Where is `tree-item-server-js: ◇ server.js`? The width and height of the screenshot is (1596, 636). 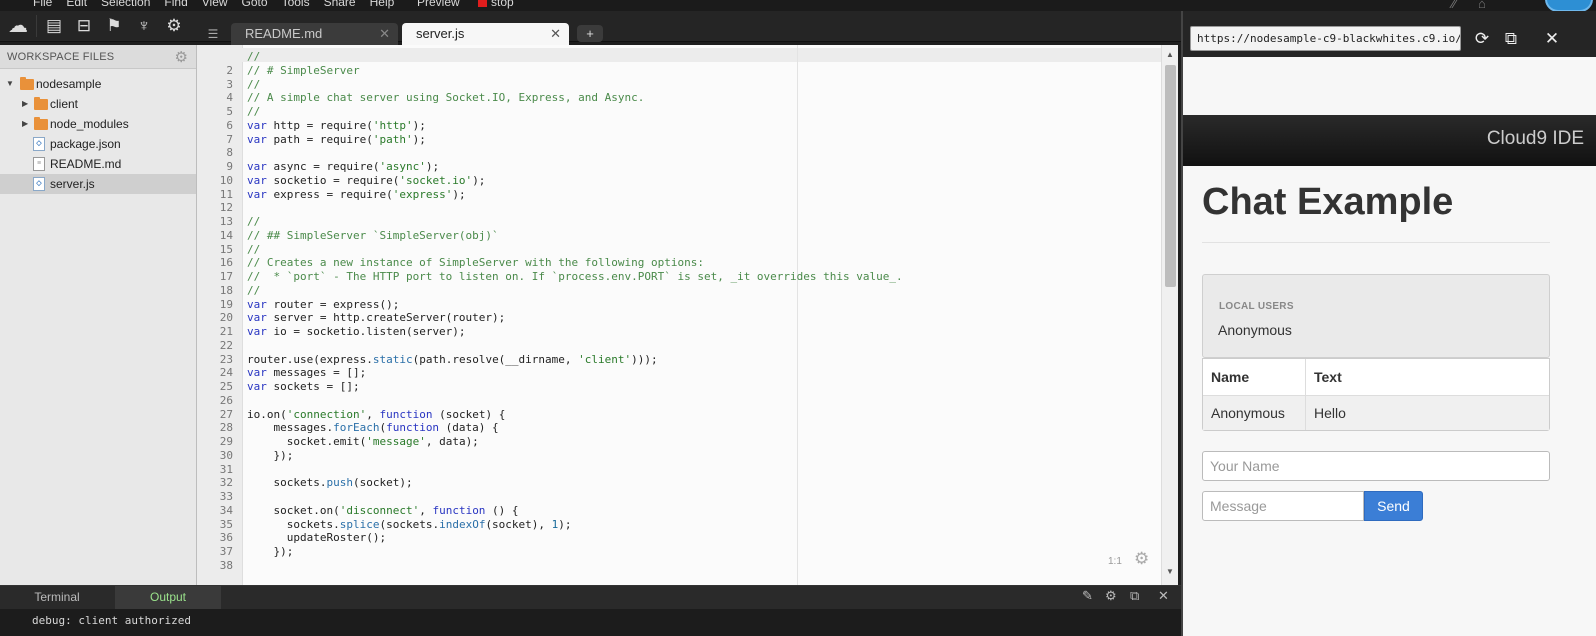 tree-item-server-js: ◇ server.js is located at coordinates (98, 184).